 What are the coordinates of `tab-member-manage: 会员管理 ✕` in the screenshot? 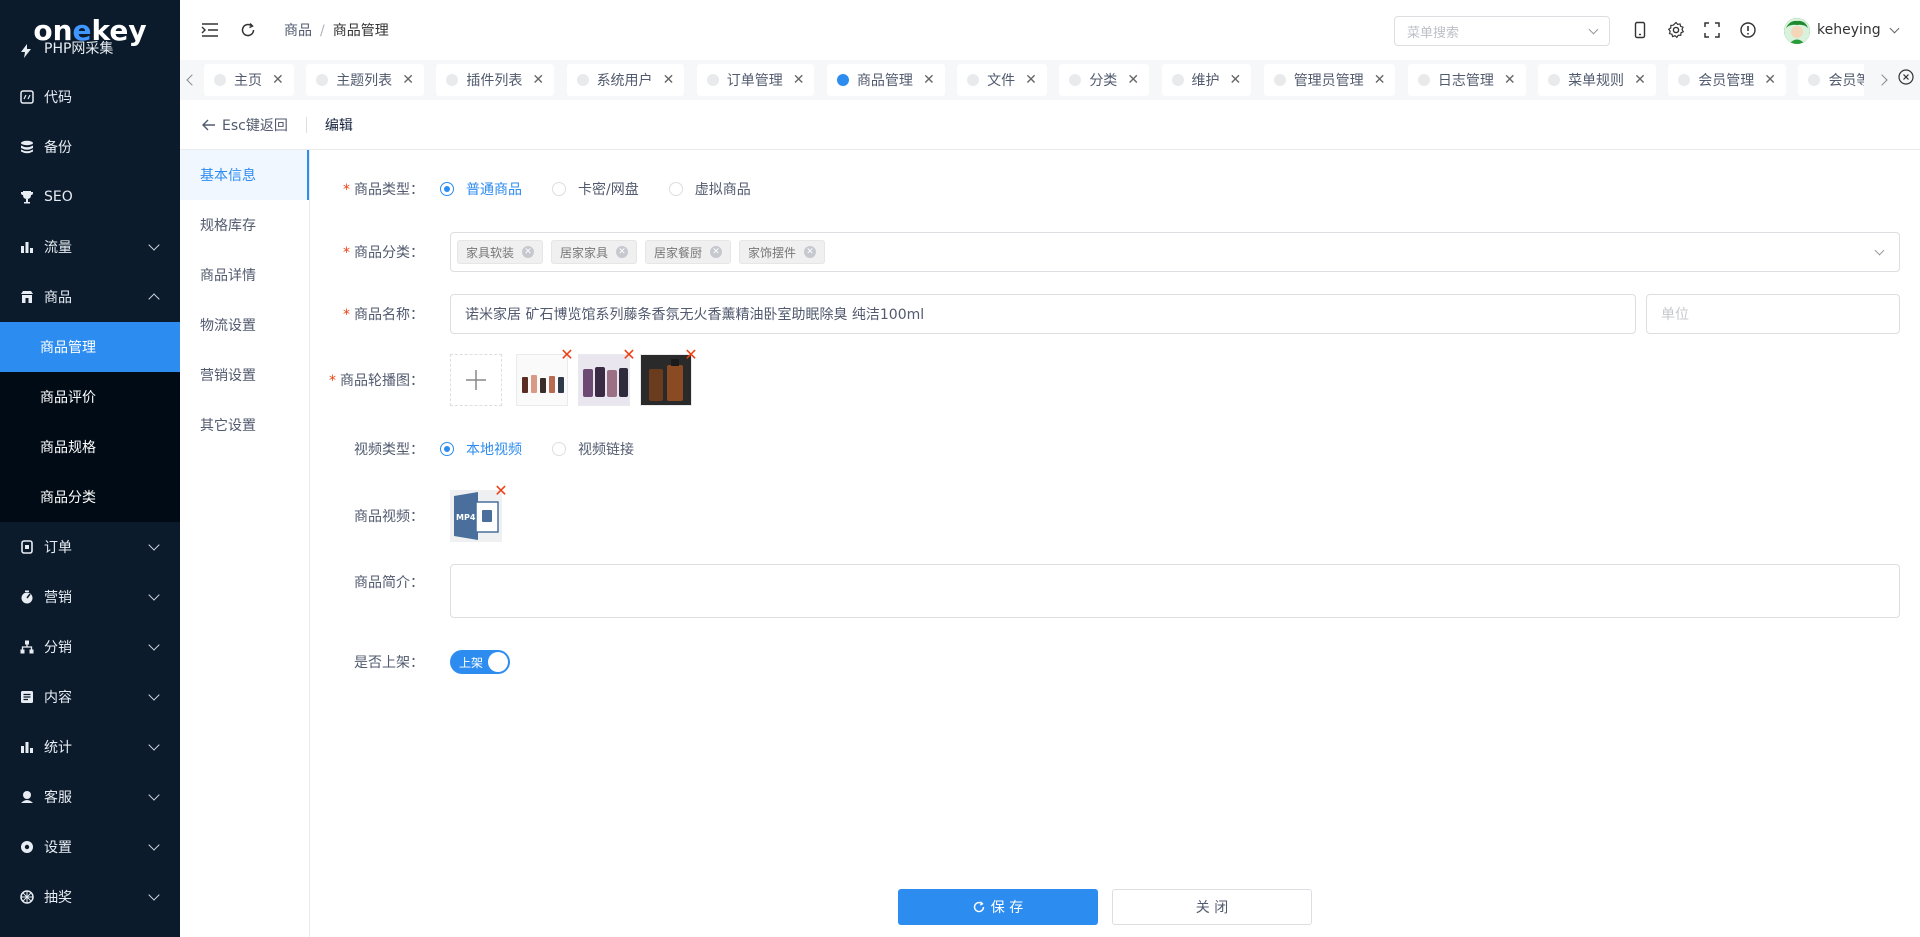 It's located at (1727, 80).